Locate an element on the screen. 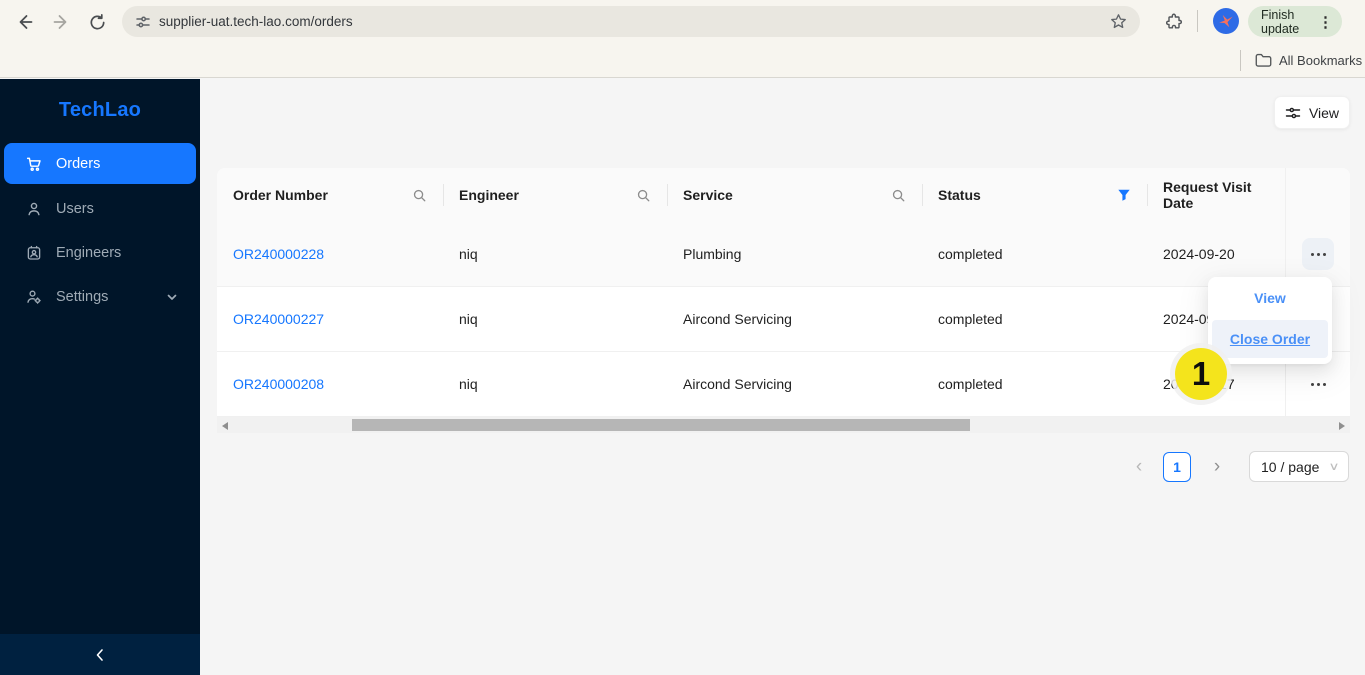 Image resolution: width=1365 pixels, height=675 pixels. horizontal-scrollbar is located at coordinates (783, 425).